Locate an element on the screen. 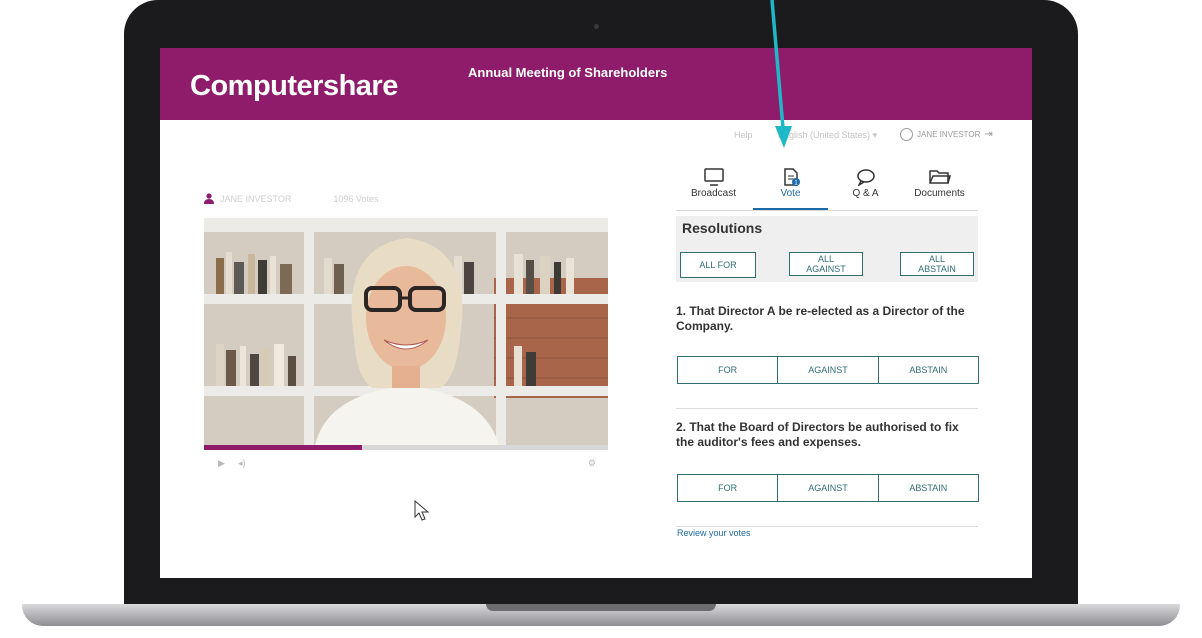 The height and width of the screenshot is (638, 1202). tab-broadcast-label: Broadcast is located at coordinates (713, 193).